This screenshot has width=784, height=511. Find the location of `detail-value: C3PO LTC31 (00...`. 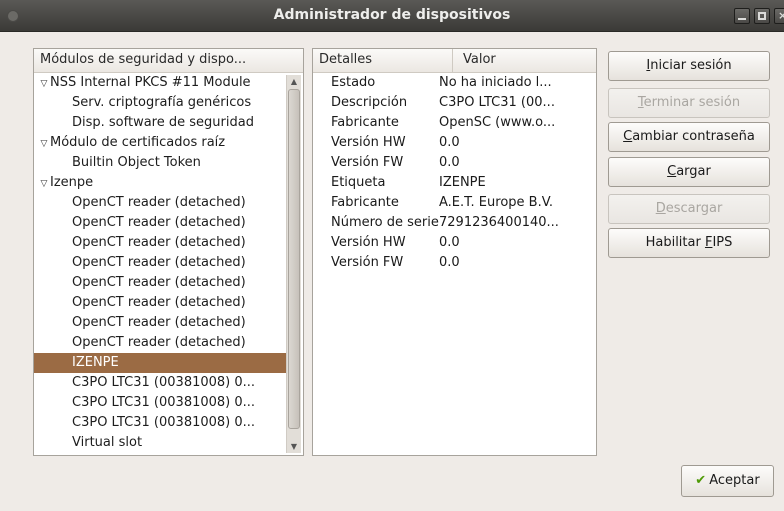

detail-value: C3PO LTC31 (00... is located at coordinates (497, 102).